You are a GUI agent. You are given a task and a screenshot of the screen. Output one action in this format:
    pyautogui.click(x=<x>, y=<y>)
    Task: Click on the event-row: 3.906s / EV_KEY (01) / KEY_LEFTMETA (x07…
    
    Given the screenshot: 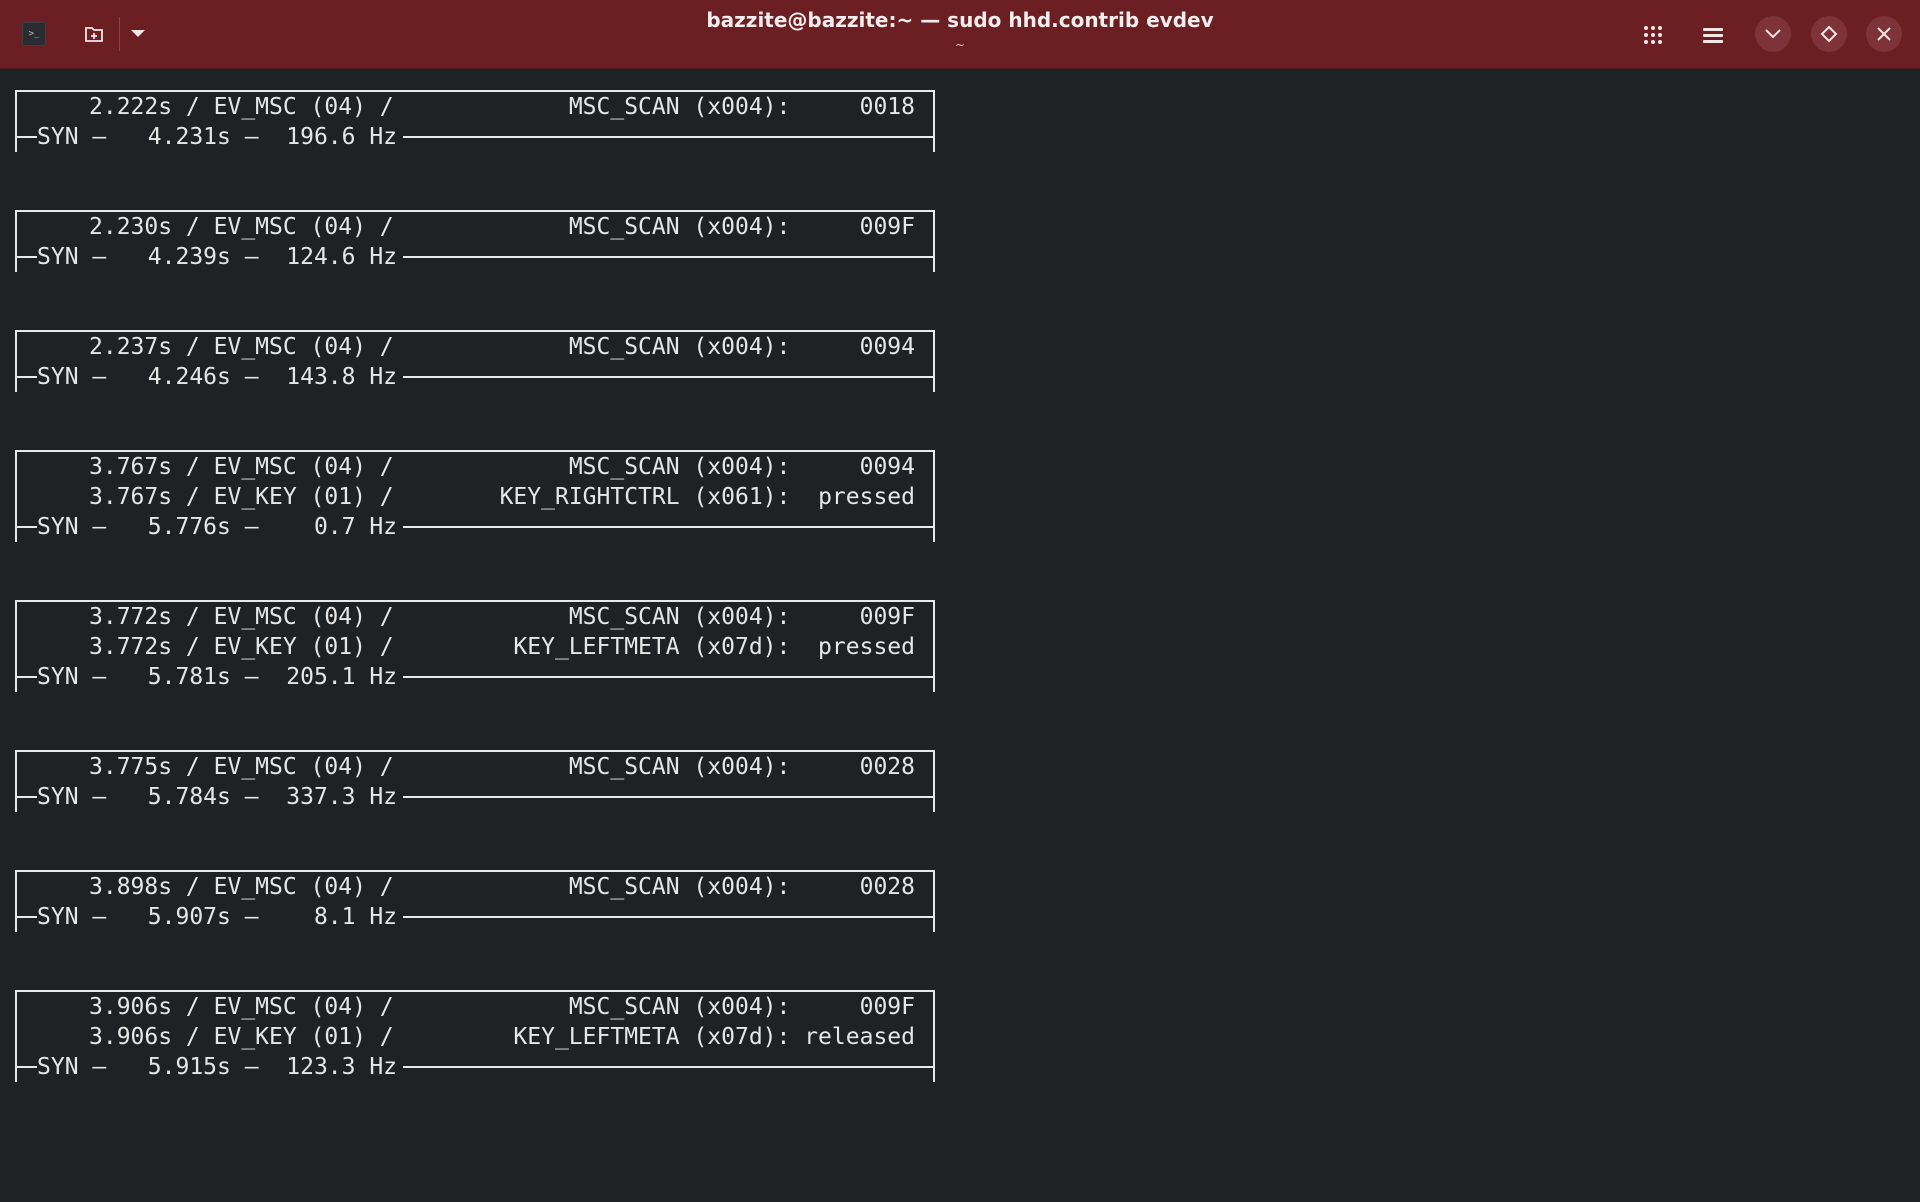 What is the action you would take?
    pyautogui.click(x=475, y=1037)
    